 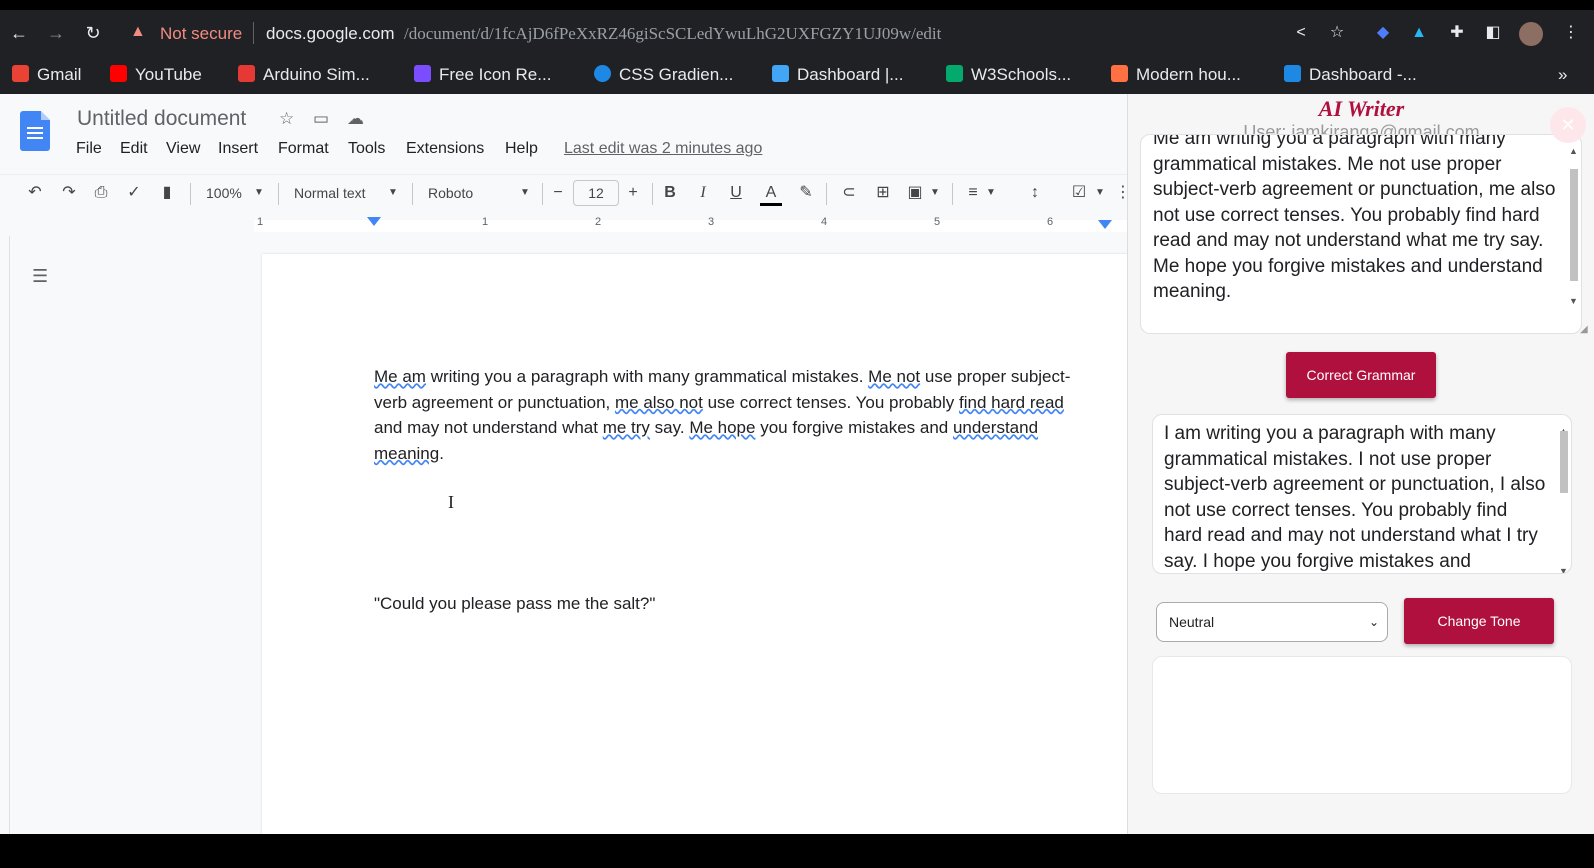 What do you see at coordinates (558, 193) in the screenshot?
I see `decrease-font-size-icon: −` at bounding box center [558, 193].